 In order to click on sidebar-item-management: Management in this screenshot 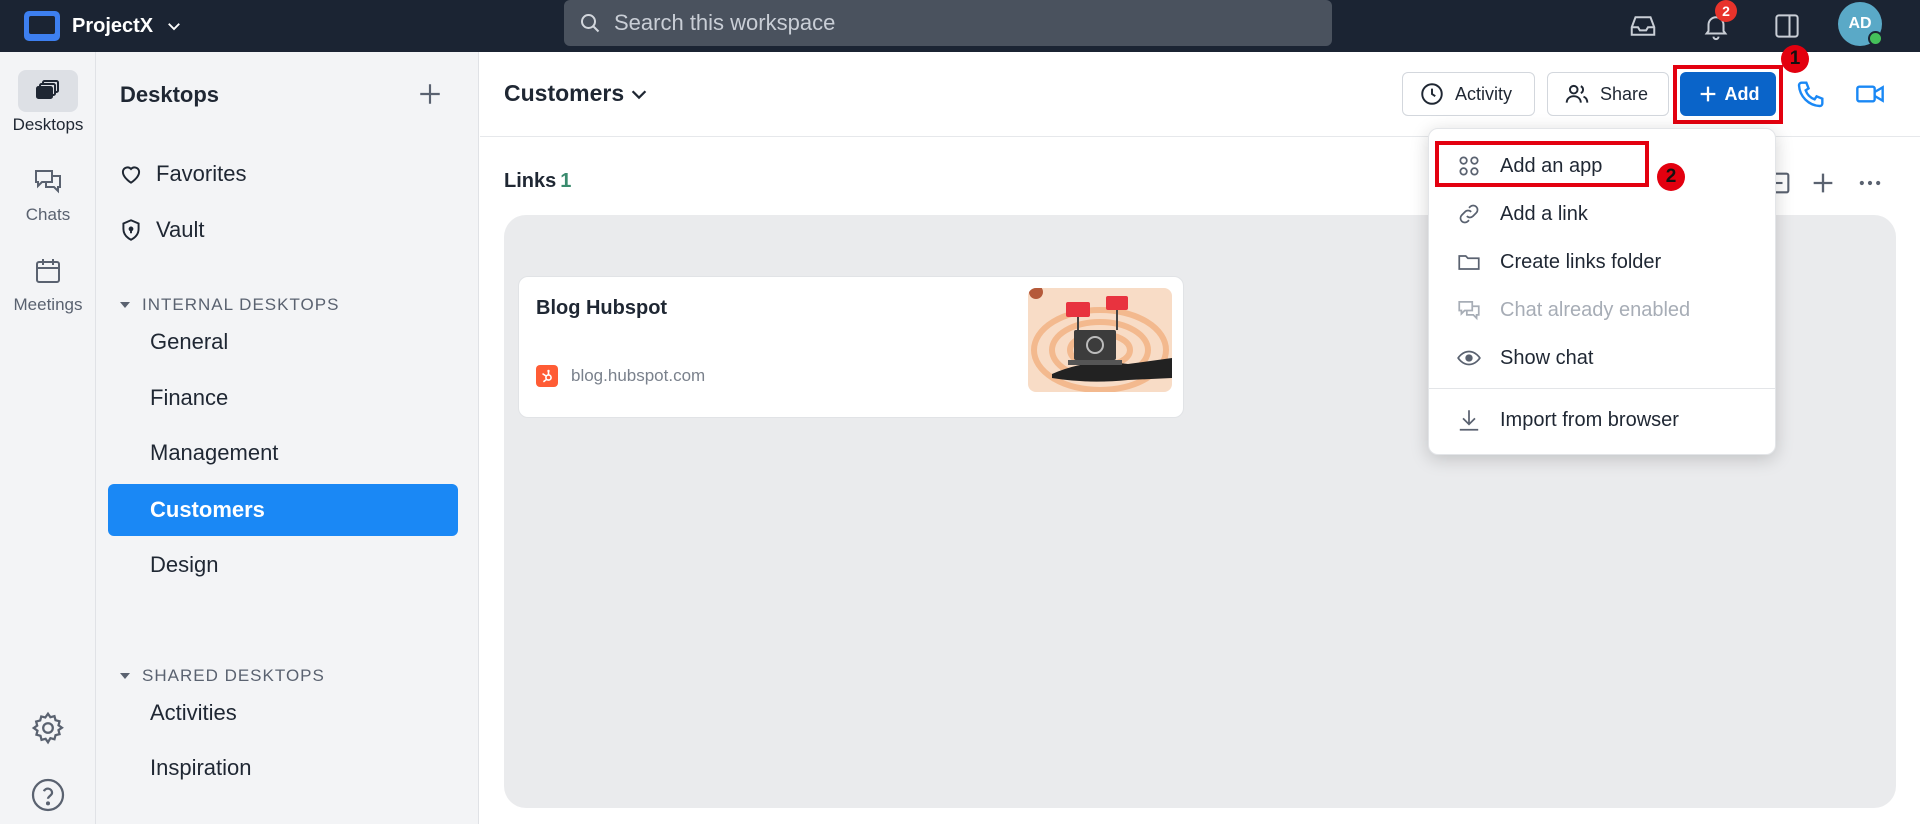, I will do `click(283, 453)`.